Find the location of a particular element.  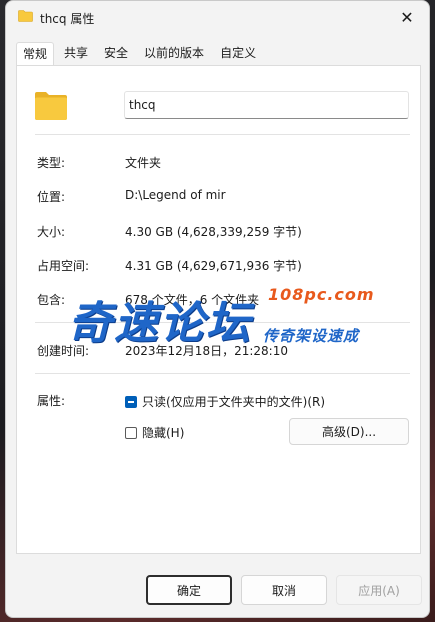

readonly-checkbox-row: 只读(仅应用于文件夹中的文件)(R) is located at coordinates (225, 401).